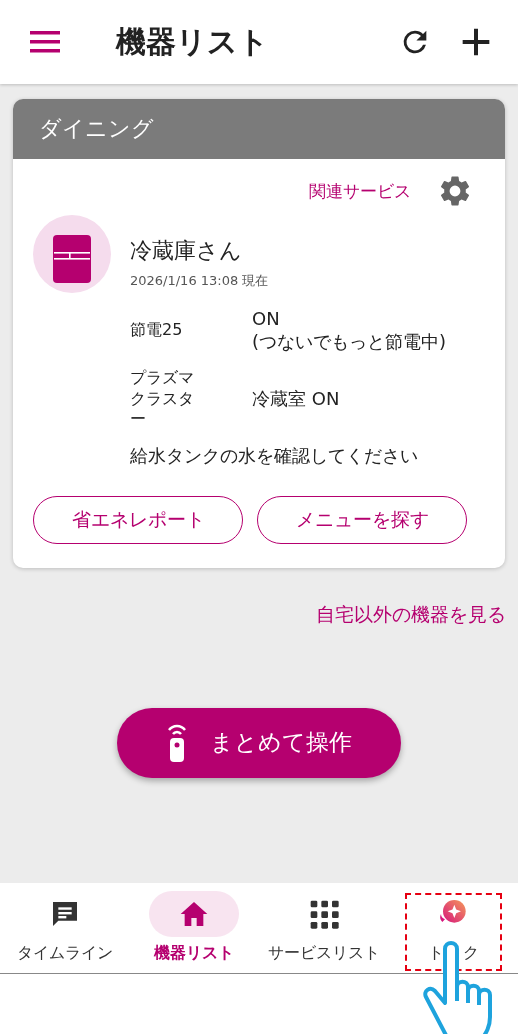 This screenshot has height=1034, width=518. Describe the element at coordinates (259, 742) in the screenshot. I see `bulk-operation-button: まとめて操作` at that location.